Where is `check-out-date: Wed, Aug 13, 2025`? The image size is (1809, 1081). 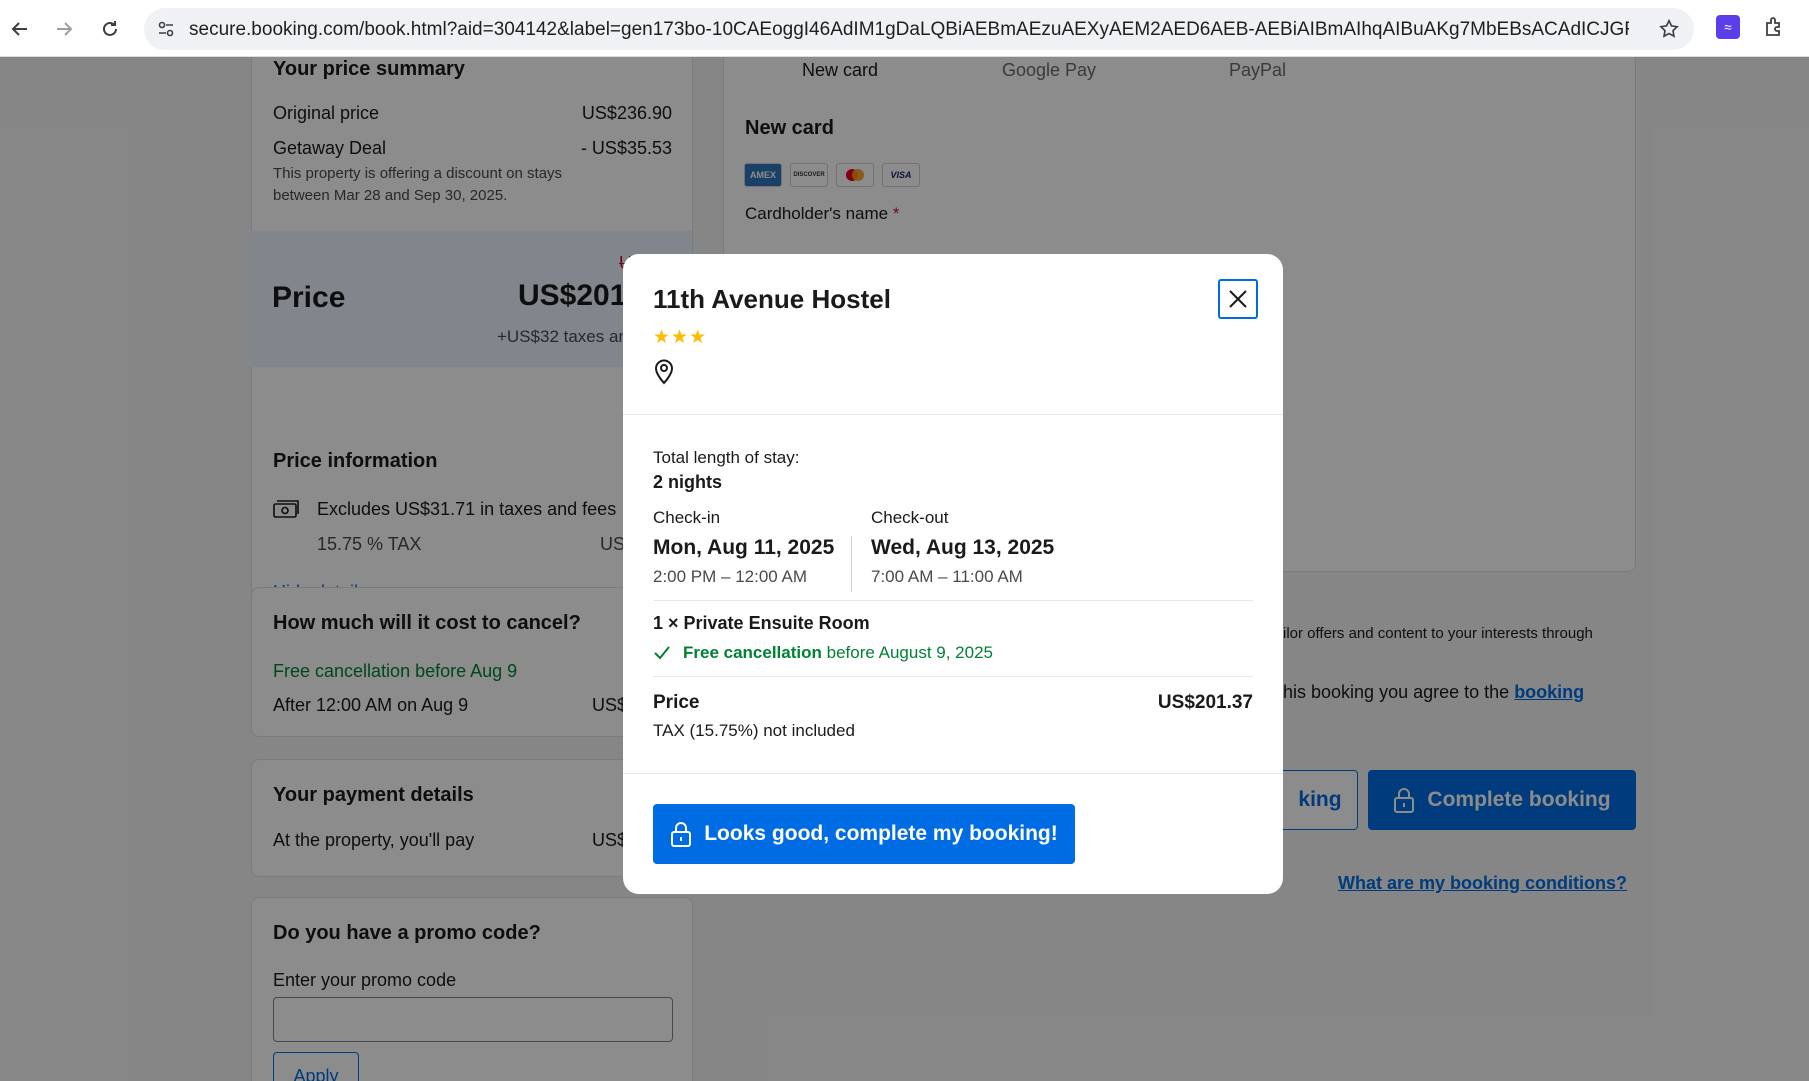
check-out-date: Wed, Aug 13, 2025 is located at coordinates (963, 547).